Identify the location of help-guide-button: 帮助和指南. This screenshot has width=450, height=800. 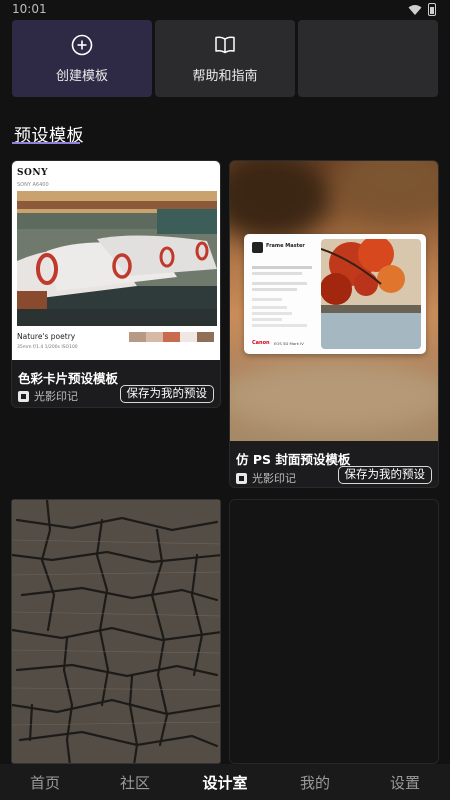
(225, 58).